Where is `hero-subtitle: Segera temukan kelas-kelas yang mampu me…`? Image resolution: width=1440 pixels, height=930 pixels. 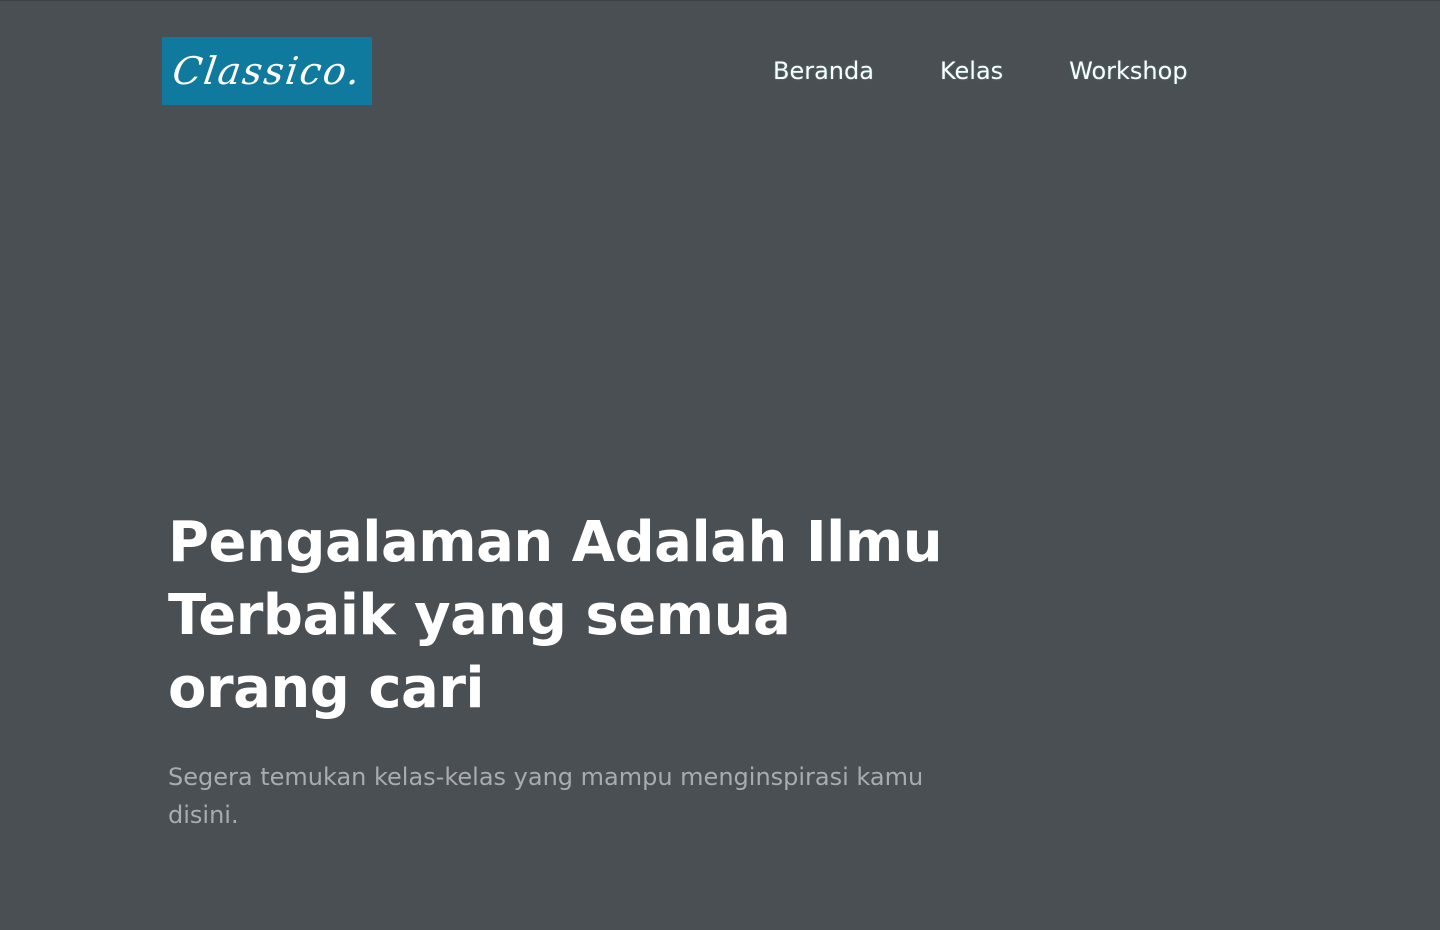 hero-subtitle: Segera temukan kelas-kelas yang mampu me… is located at coordinates (546, 796).